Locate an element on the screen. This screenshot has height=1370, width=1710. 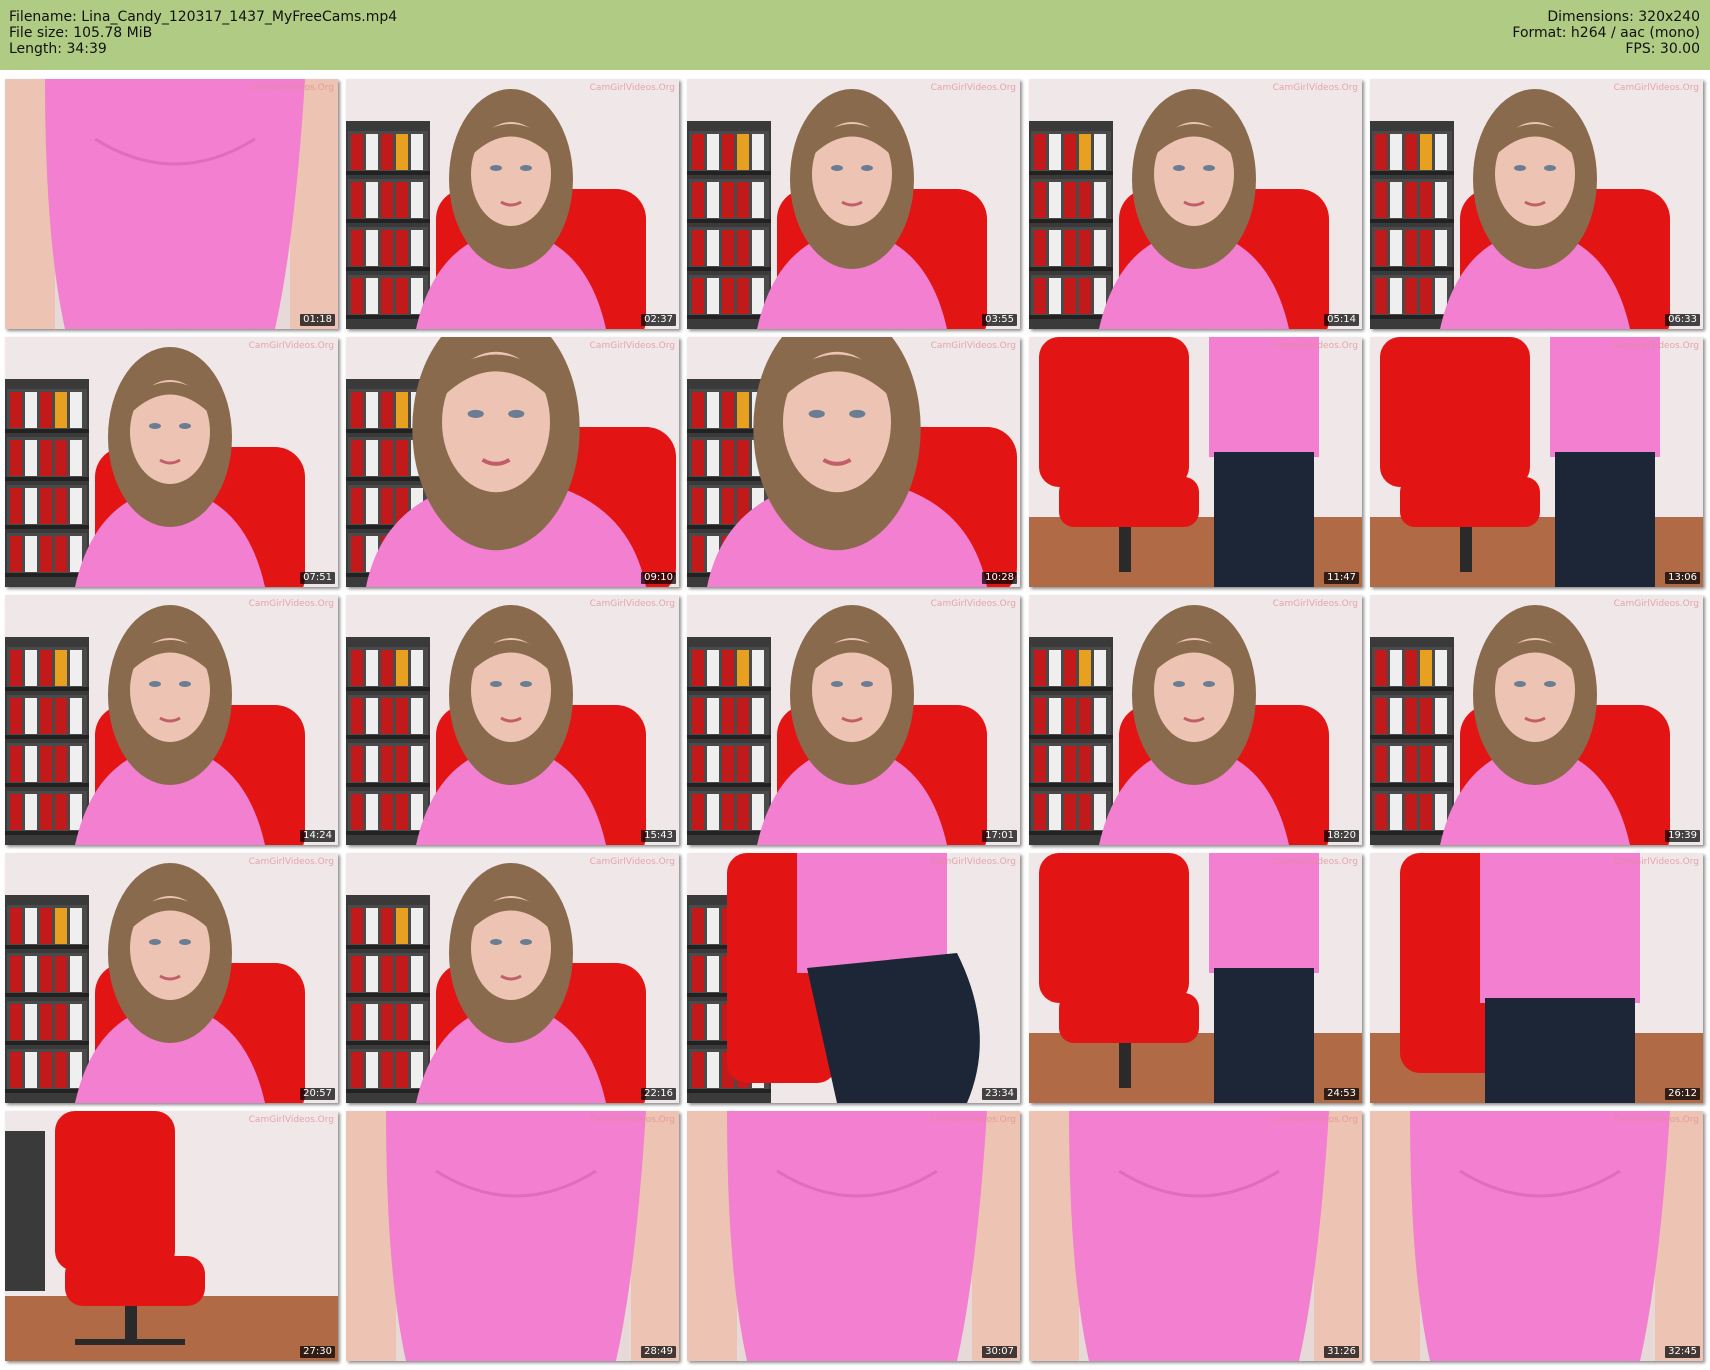
timestamp-label: 03:55 is located at coordinates (999, 320).